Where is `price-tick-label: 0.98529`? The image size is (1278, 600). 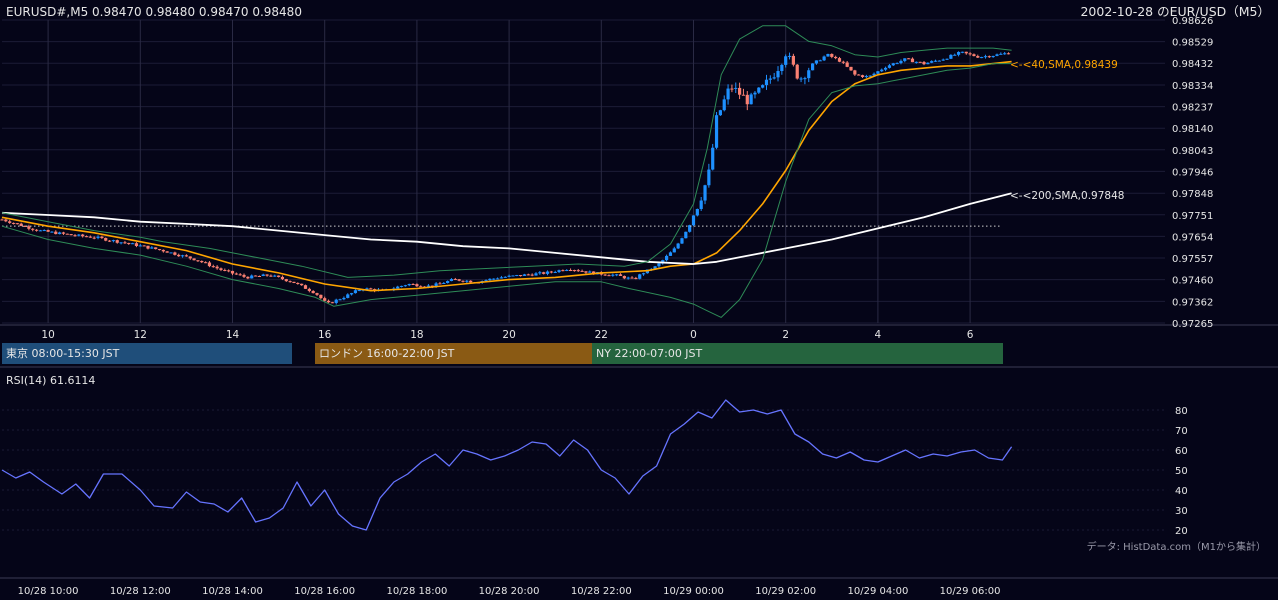
price-tick-label: 0.98529 is located at coordinates (1192, 43).